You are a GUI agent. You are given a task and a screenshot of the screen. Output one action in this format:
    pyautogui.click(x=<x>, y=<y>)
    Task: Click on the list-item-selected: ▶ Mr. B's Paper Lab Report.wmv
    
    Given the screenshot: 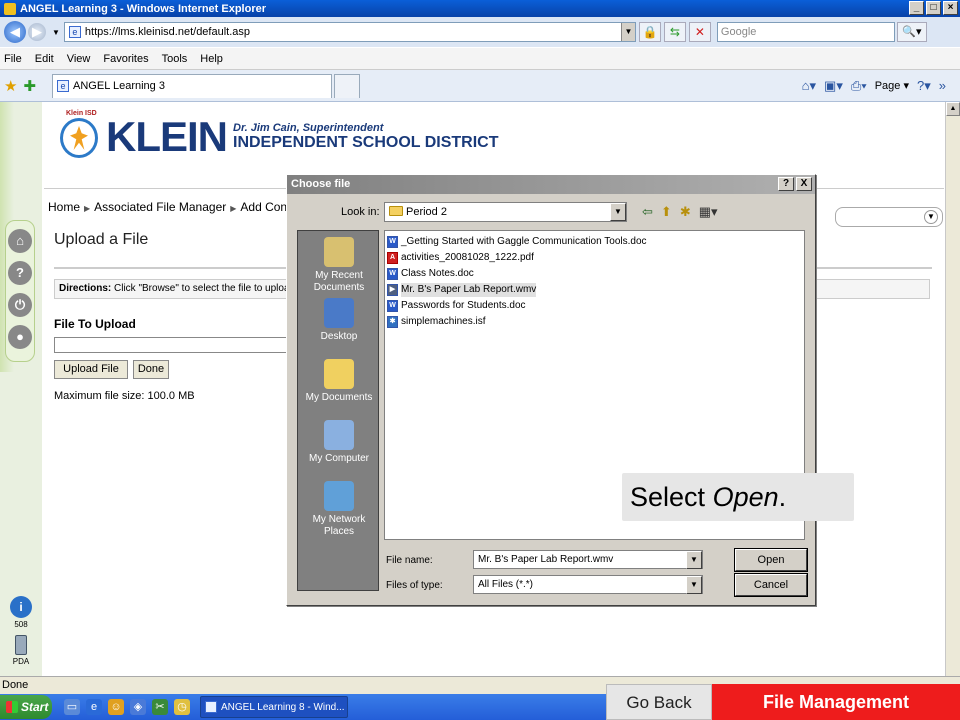 What is the action you would take?
    pyautogui.click(x=594, y=290)
    